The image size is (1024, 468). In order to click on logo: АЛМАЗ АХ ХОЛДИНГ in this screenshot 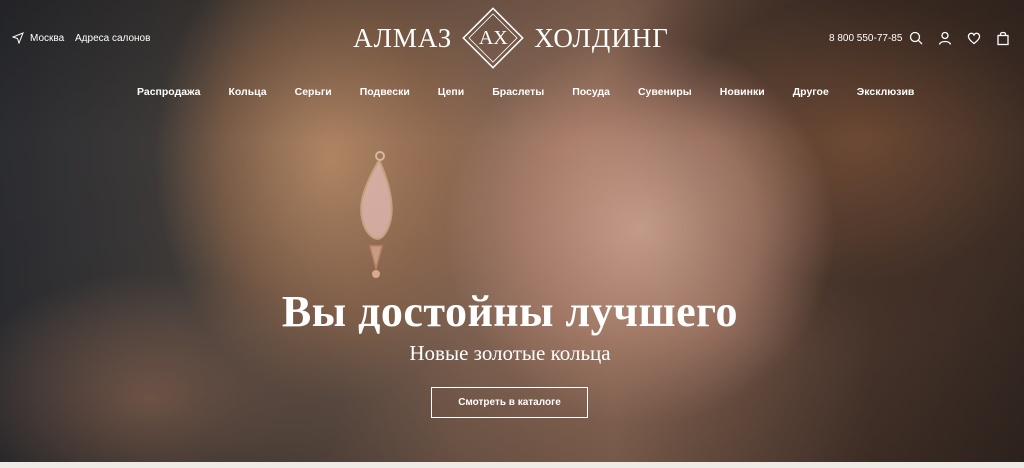, I will do `click(511, 38)`.